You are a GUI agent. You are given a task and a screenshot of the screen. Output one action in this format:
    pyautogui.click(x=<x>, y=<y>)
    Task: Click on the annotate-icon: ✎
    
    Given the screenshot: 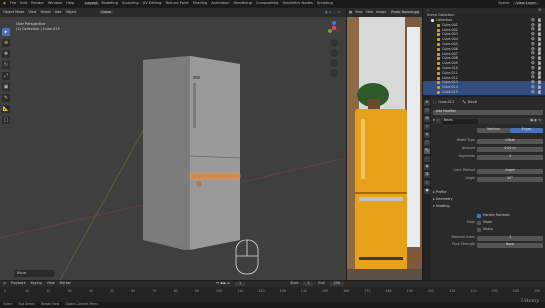 What is the action you would take?
    pyautogui.click(x=6, y=98)
    